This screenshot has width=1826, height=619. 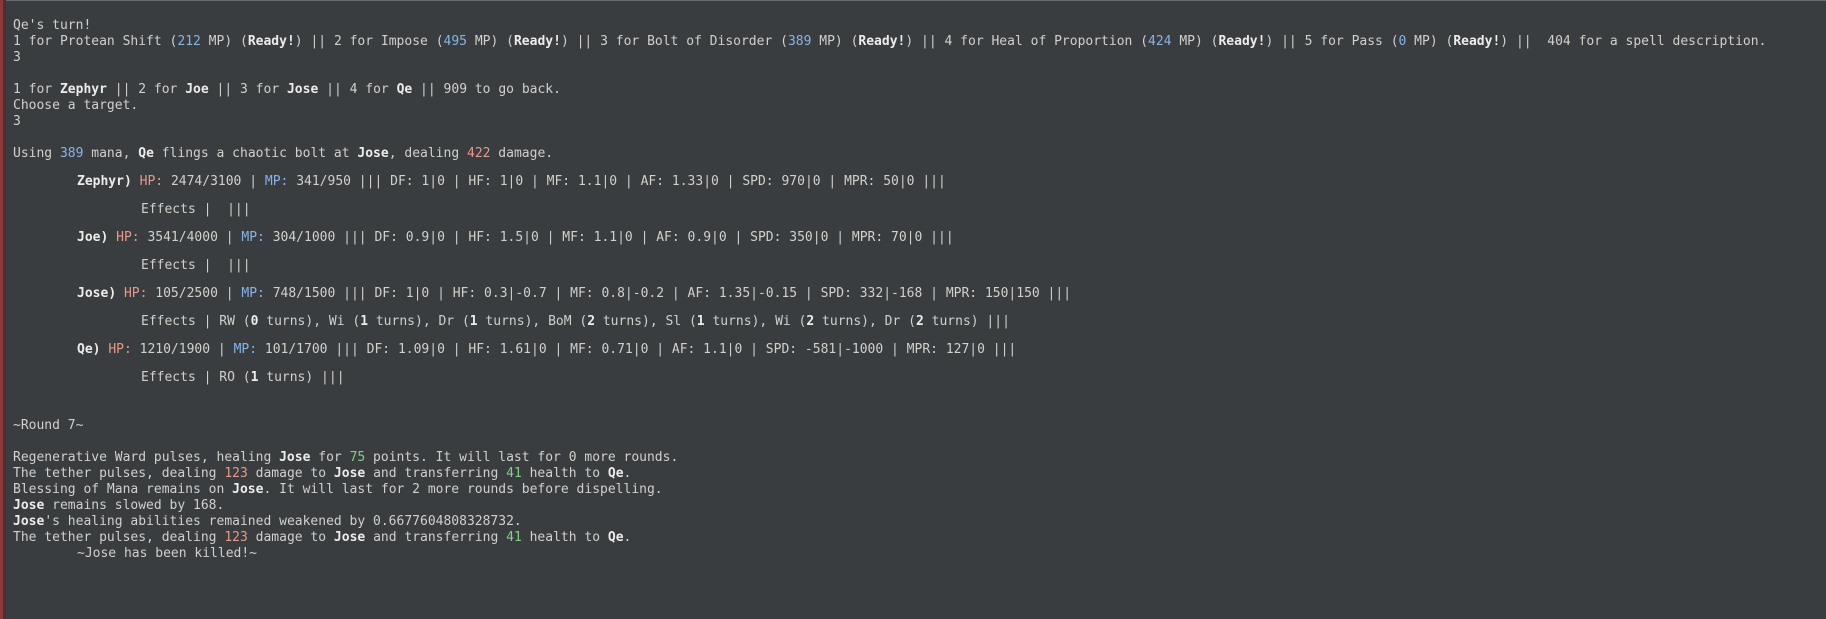 What do you see at coordinates (254, 321) in the screenshot?
I see `effect-turns: 0` at bounding box center [254, 321].